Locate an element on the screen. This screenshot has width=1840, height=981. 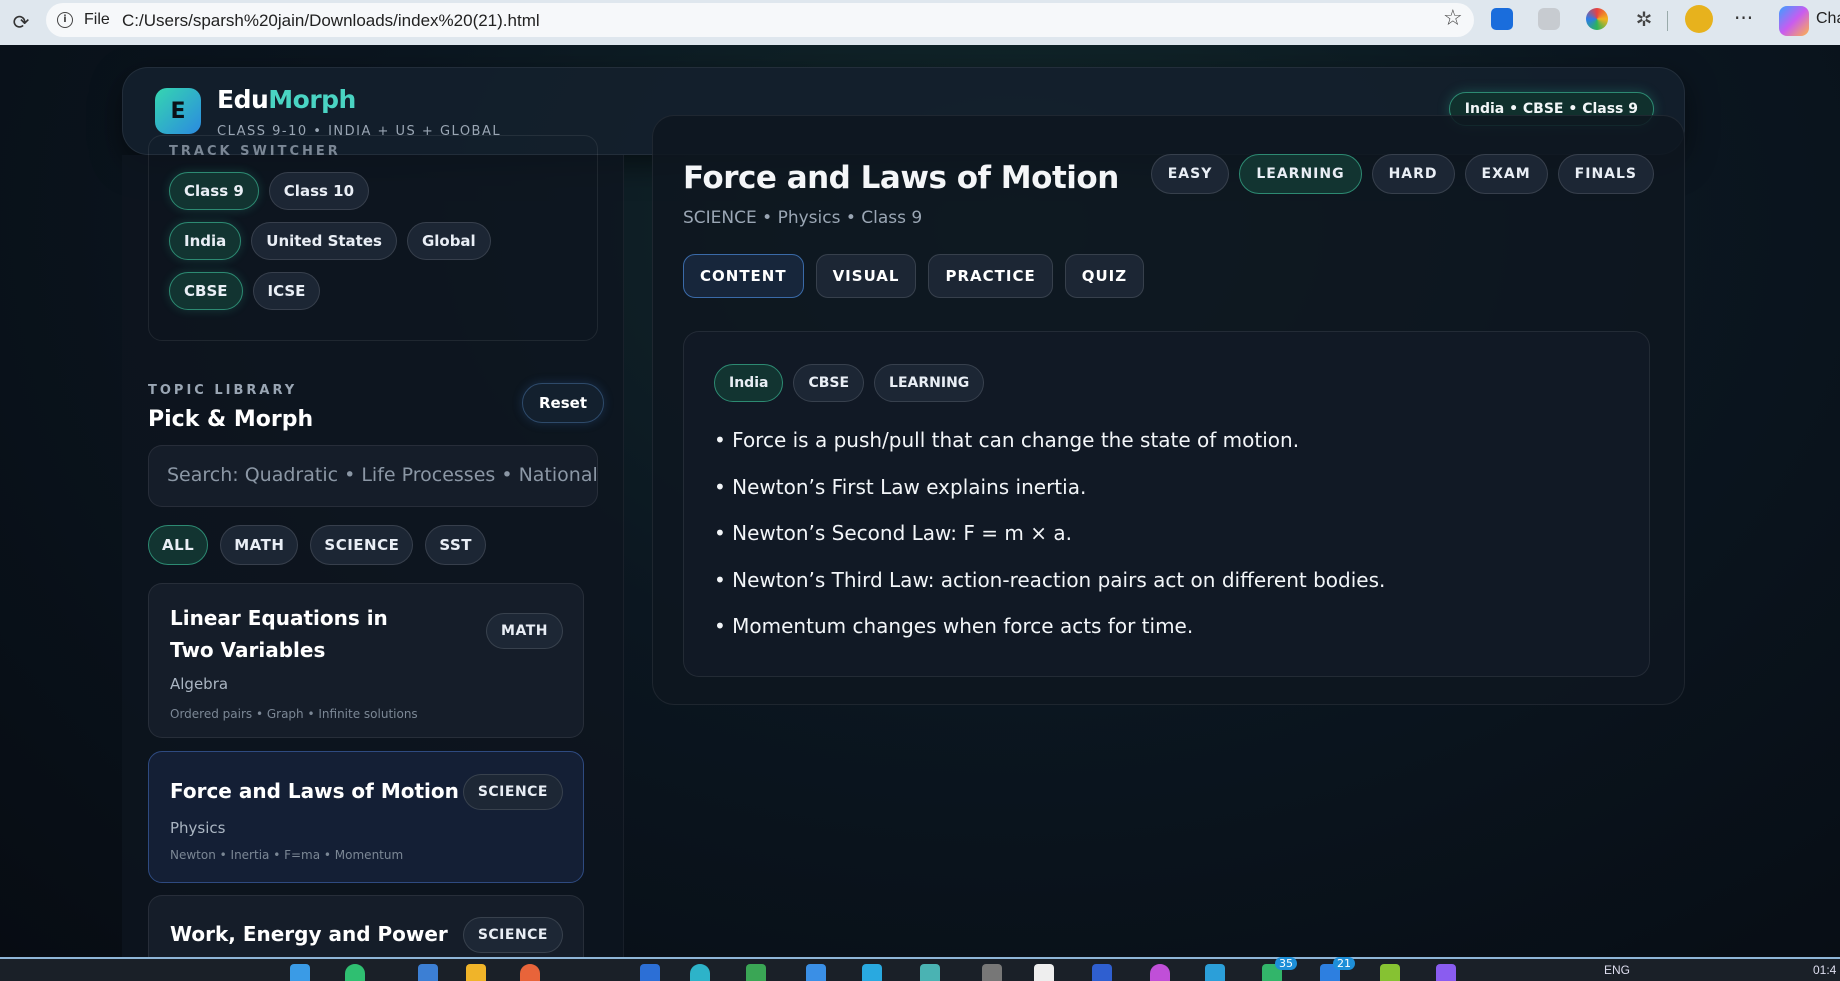
brand-part-edu: Edu is located at coordinates (243, 99).